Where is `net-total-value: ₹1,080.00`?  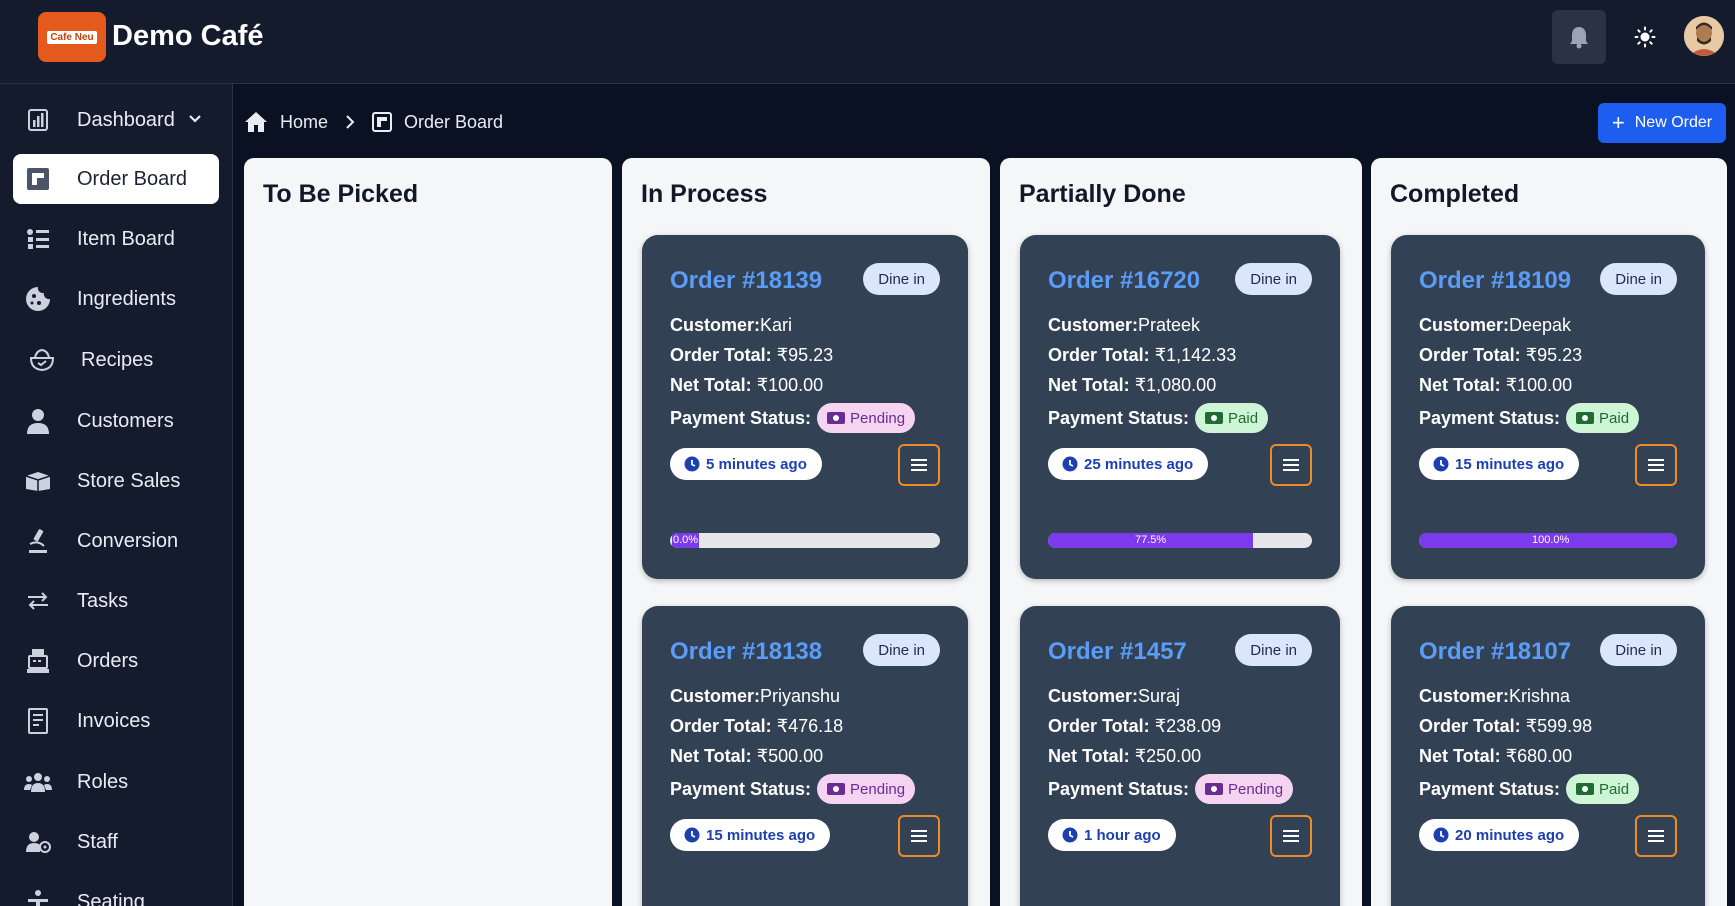
net-total-value: ₹1,080.00 is located at coordinates (1175, 385).